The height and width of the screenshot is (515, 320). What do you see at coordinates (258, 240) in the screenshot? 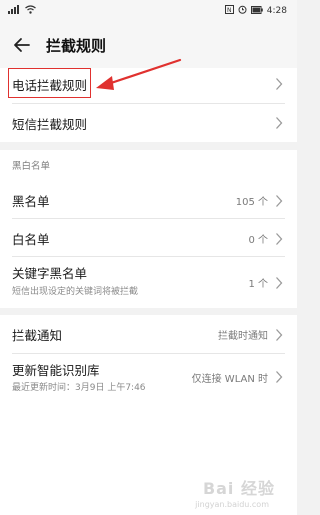
I see `whitelist-count: 0 个` at bounding box center [258, 240].